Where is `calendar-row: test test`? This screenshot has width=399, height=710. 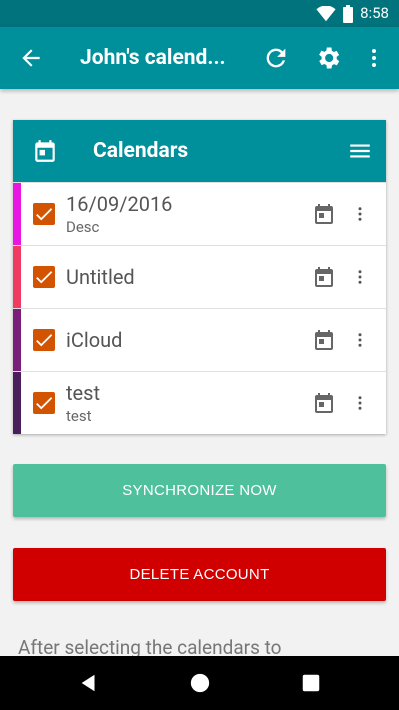 calendar-row: test test is located at coordinates (199, 402).